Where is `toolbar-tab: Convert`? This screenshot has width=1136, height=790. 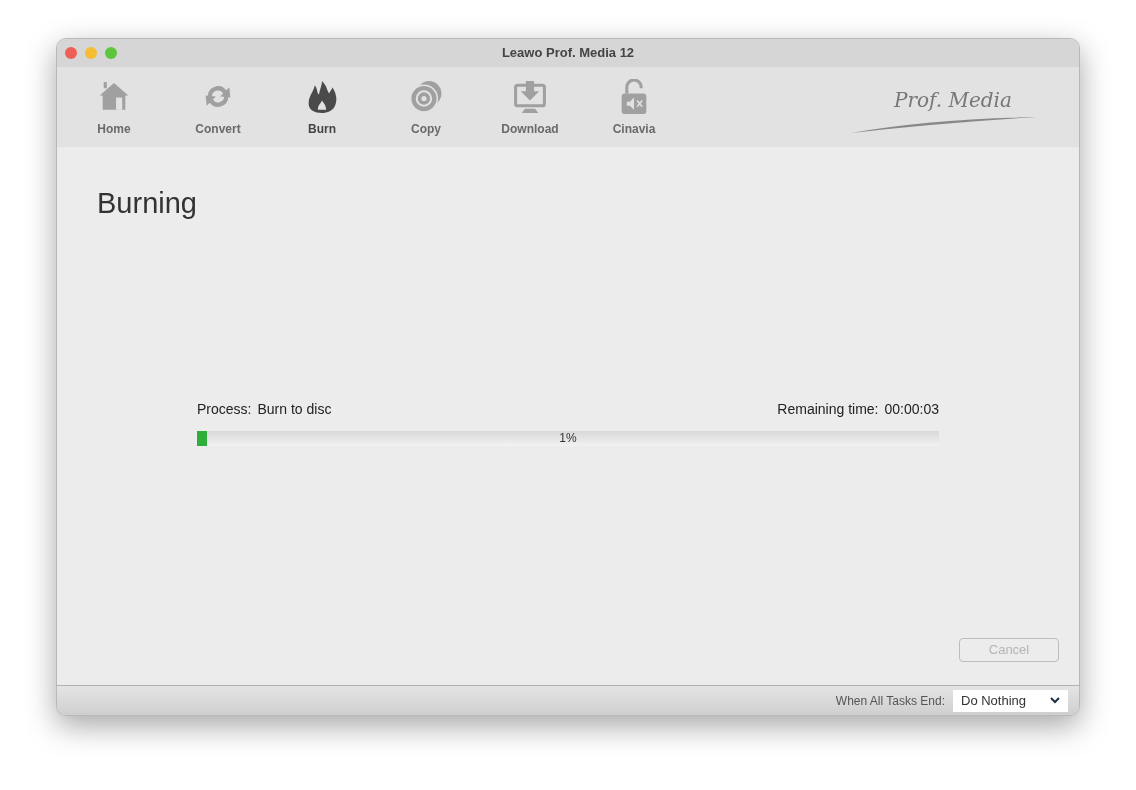
toolbar-tab: Convert is located at coordinates (218, 108).